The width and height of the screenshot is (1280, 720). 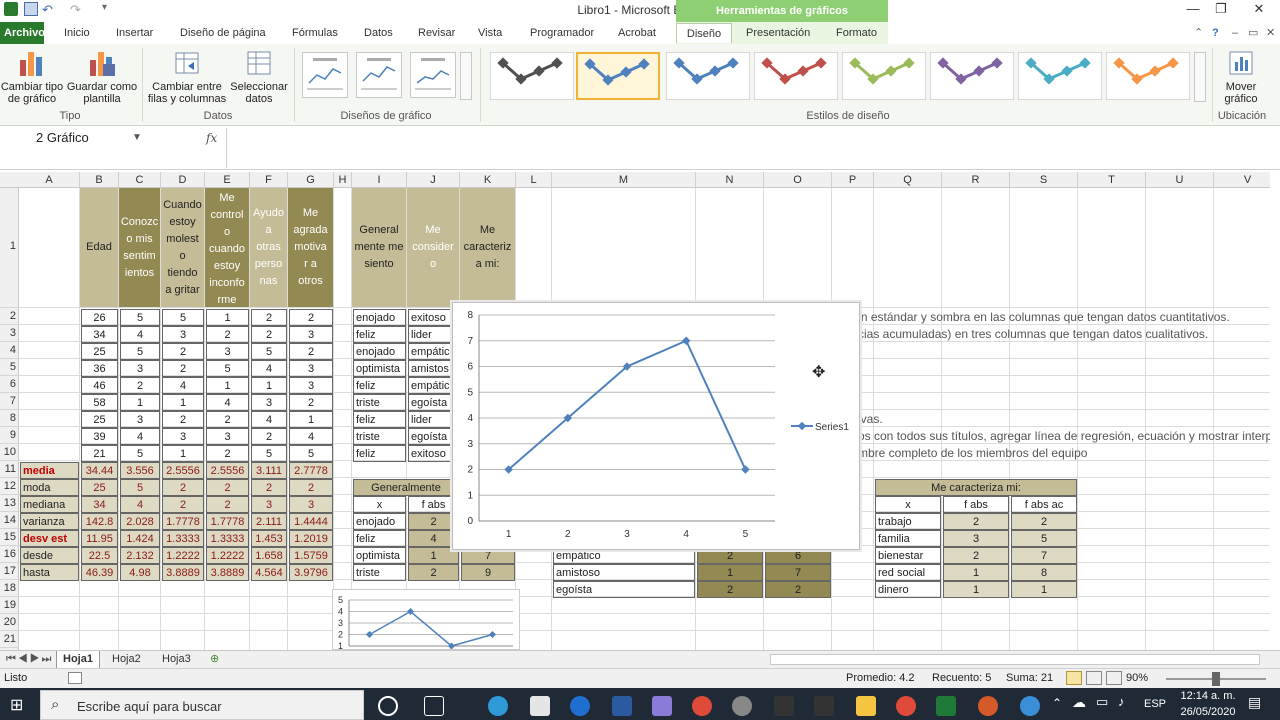 What do you see at coordinates (798, 589) in the screenshot?
I see `cons-table-fac: 2` at bounding box center [798, 589].